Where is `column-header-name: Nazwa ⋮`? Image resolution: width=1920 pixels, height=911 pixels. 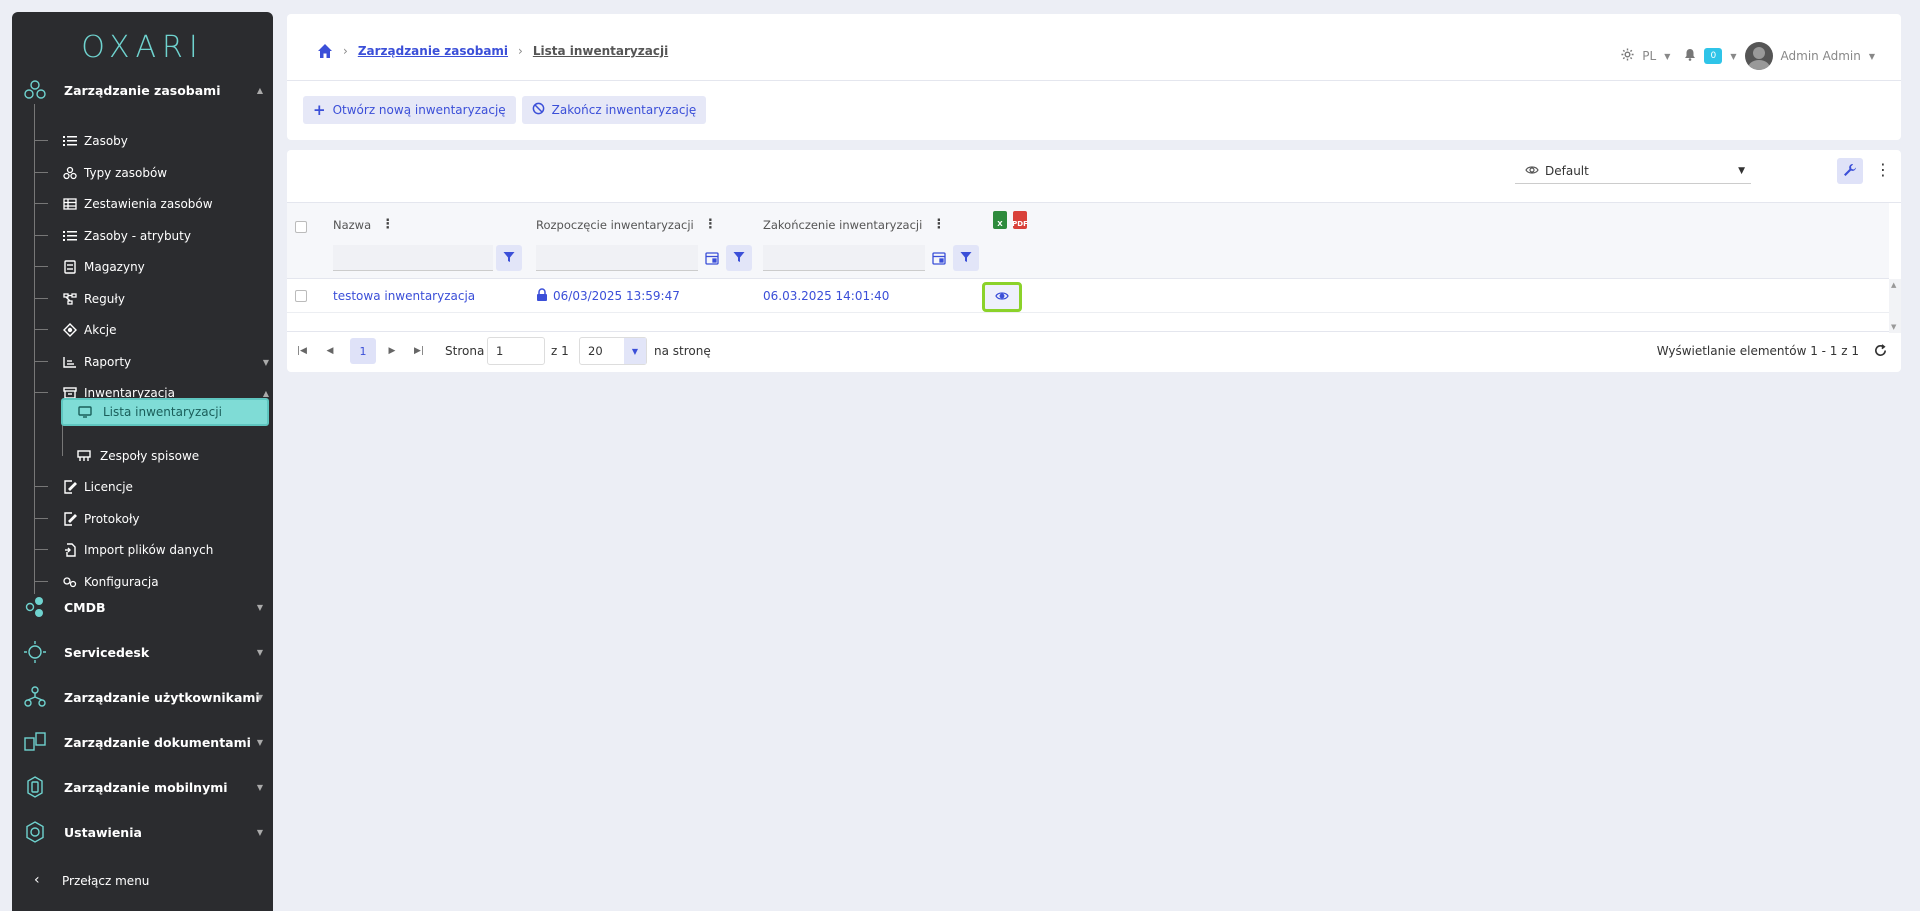 column-header-name: Nazwa ⋮ is located at coordinates (363, 224).